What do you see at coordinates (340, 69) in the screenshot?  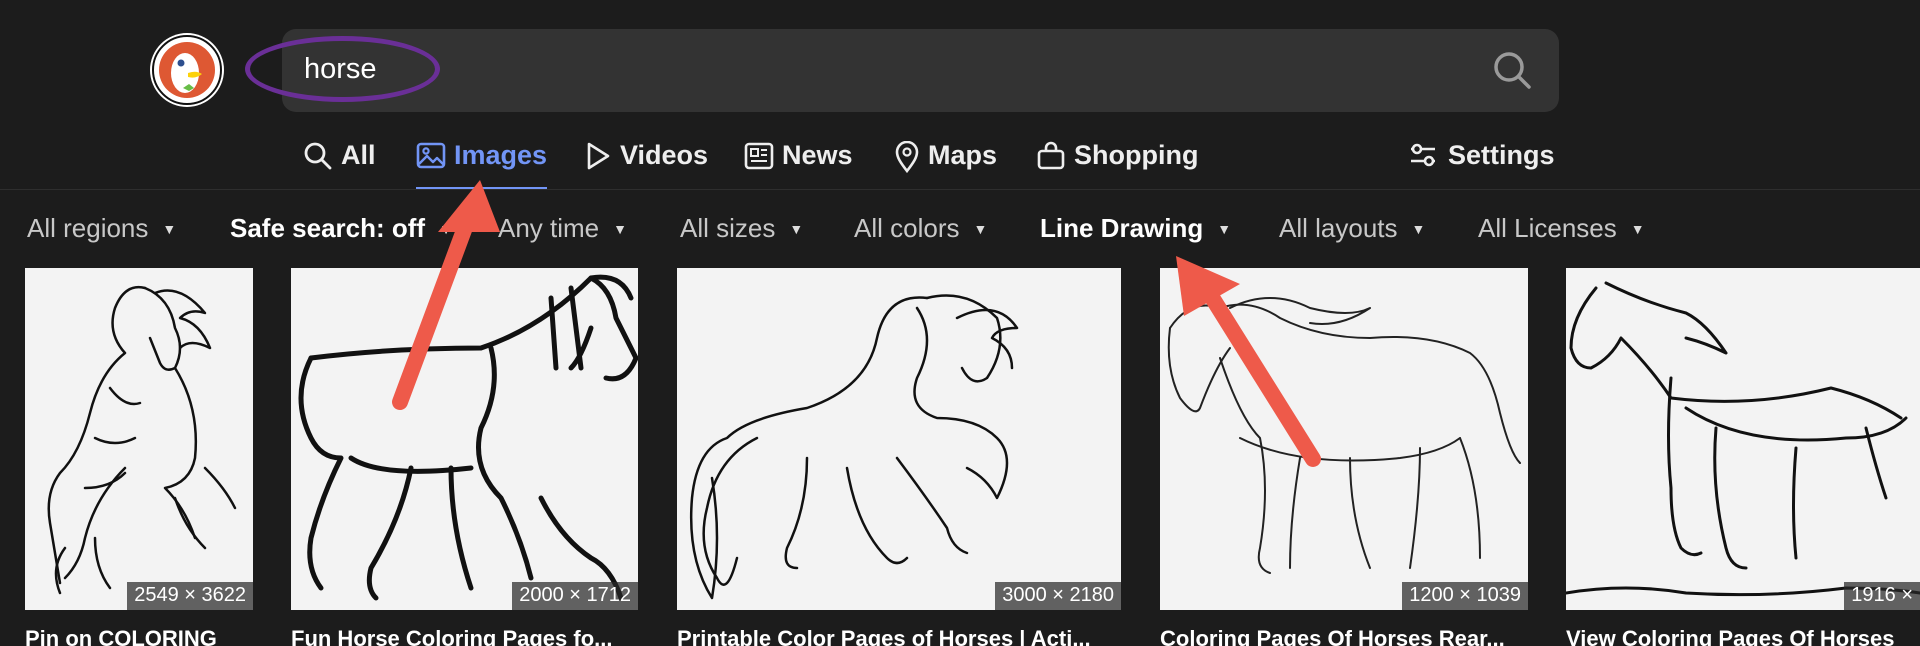 I see `search-input: horse` at bounding box center [340, 69].